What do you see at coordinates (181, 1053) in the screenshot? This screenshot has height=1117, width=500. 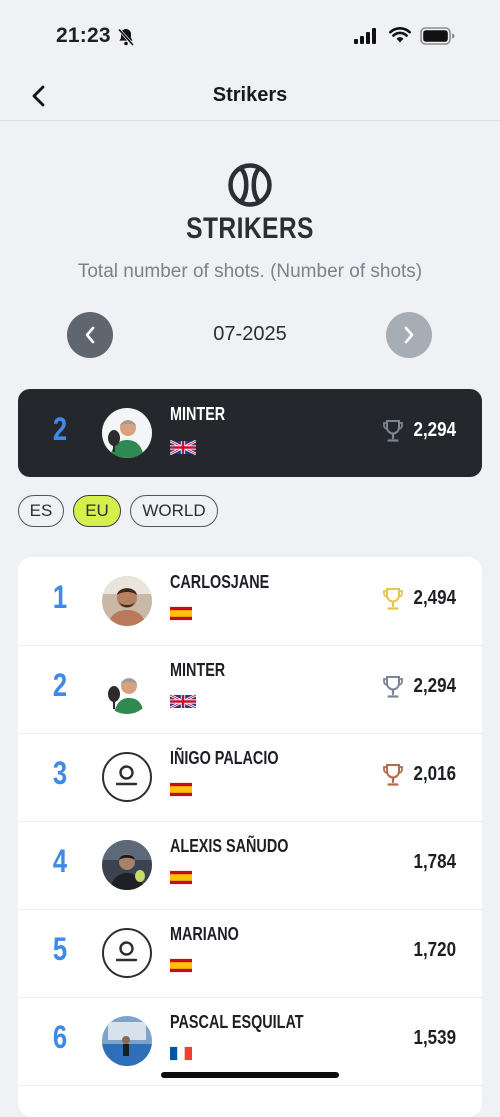 I see `france-flag-icon` at bounding box center [181, 1053].